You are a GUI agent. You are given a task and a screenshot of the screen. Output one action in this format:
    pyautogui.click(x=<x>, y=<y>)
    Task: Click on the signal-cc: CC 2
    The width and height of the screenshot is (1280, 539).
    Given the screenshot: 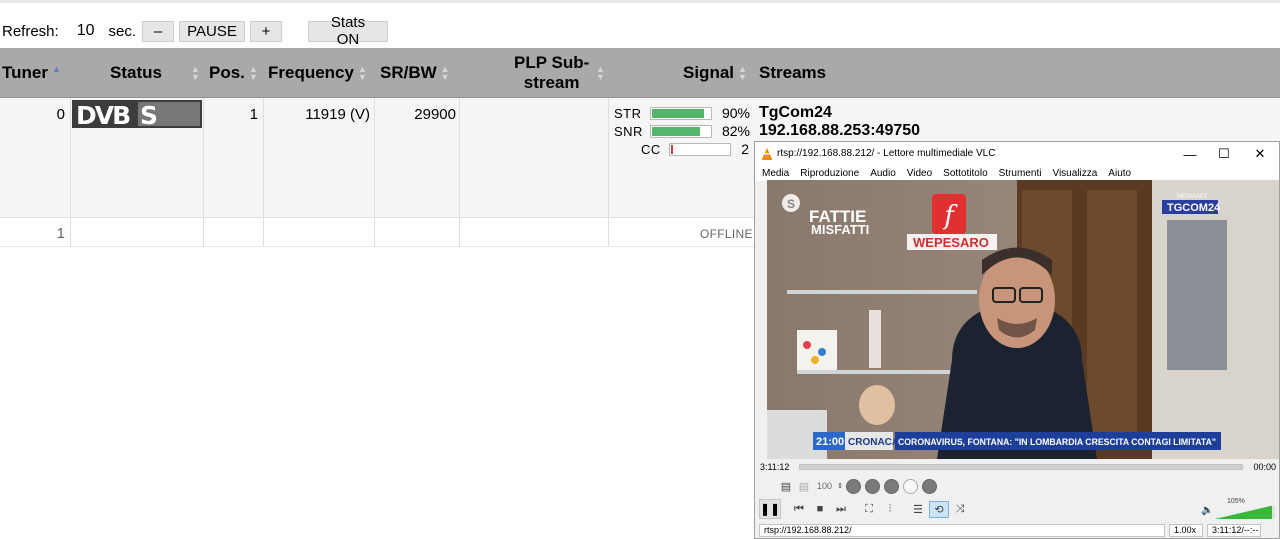 What is the action you would take?
    pyautogui.click(x=695, y=149)
    